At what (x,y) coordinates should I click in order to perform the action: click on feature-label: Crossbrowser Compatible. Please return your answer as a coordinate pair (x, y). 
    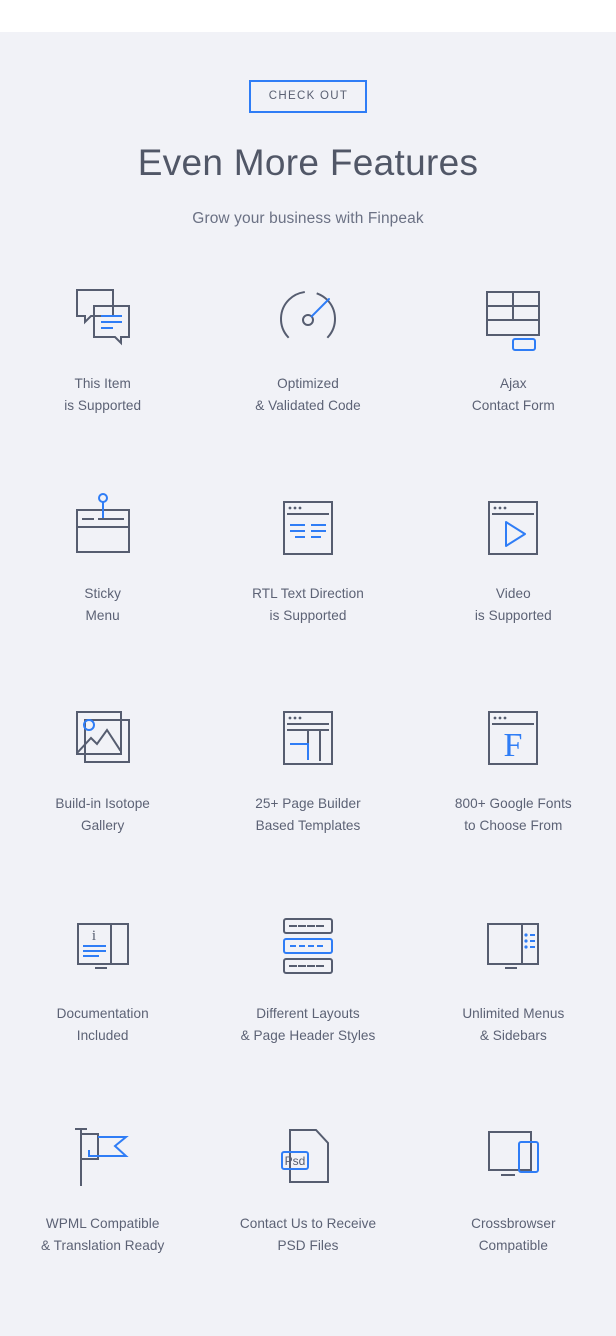
    Looking at the image, I should click on (513, 1235).